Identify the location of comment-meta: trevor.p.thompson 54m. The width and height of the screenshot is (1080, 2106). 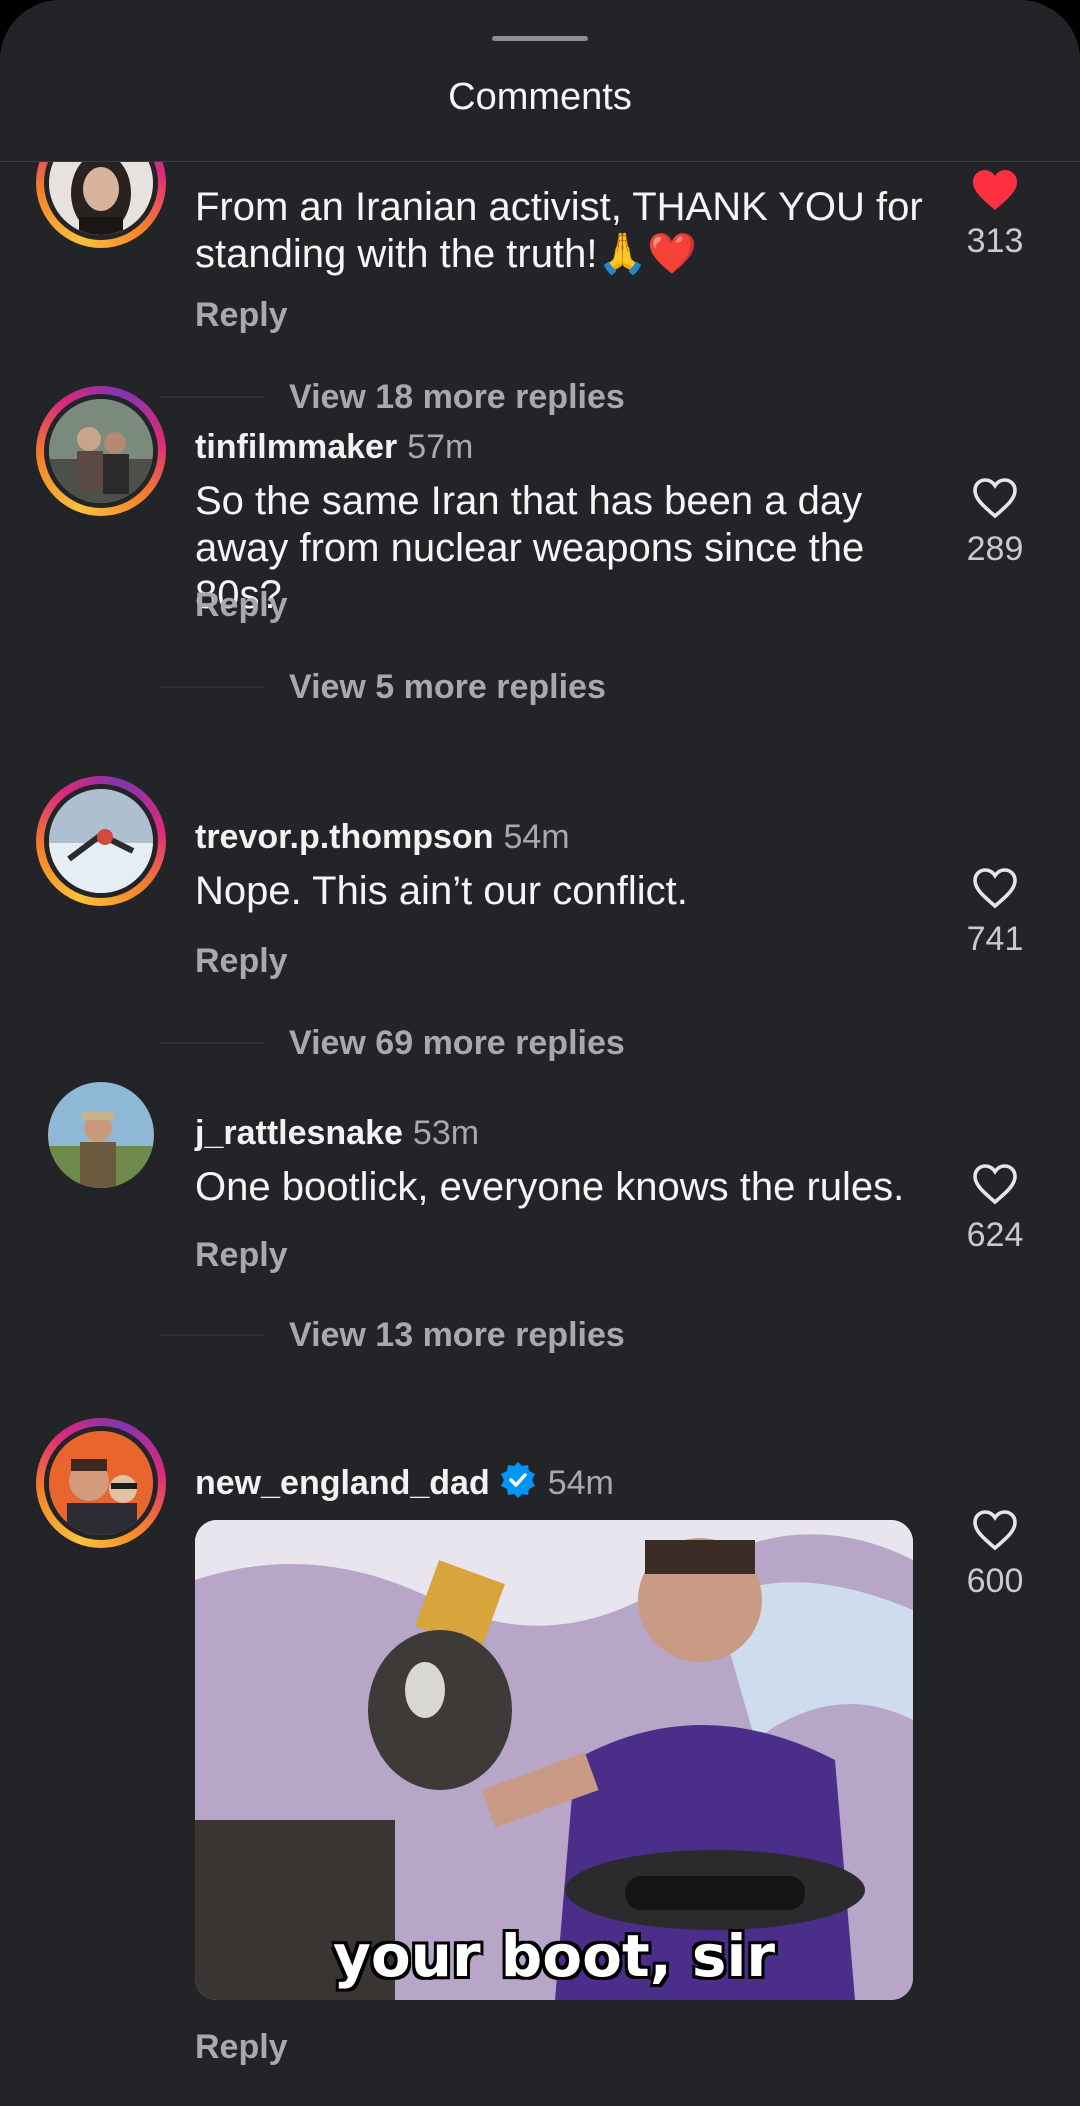
(382, 837).